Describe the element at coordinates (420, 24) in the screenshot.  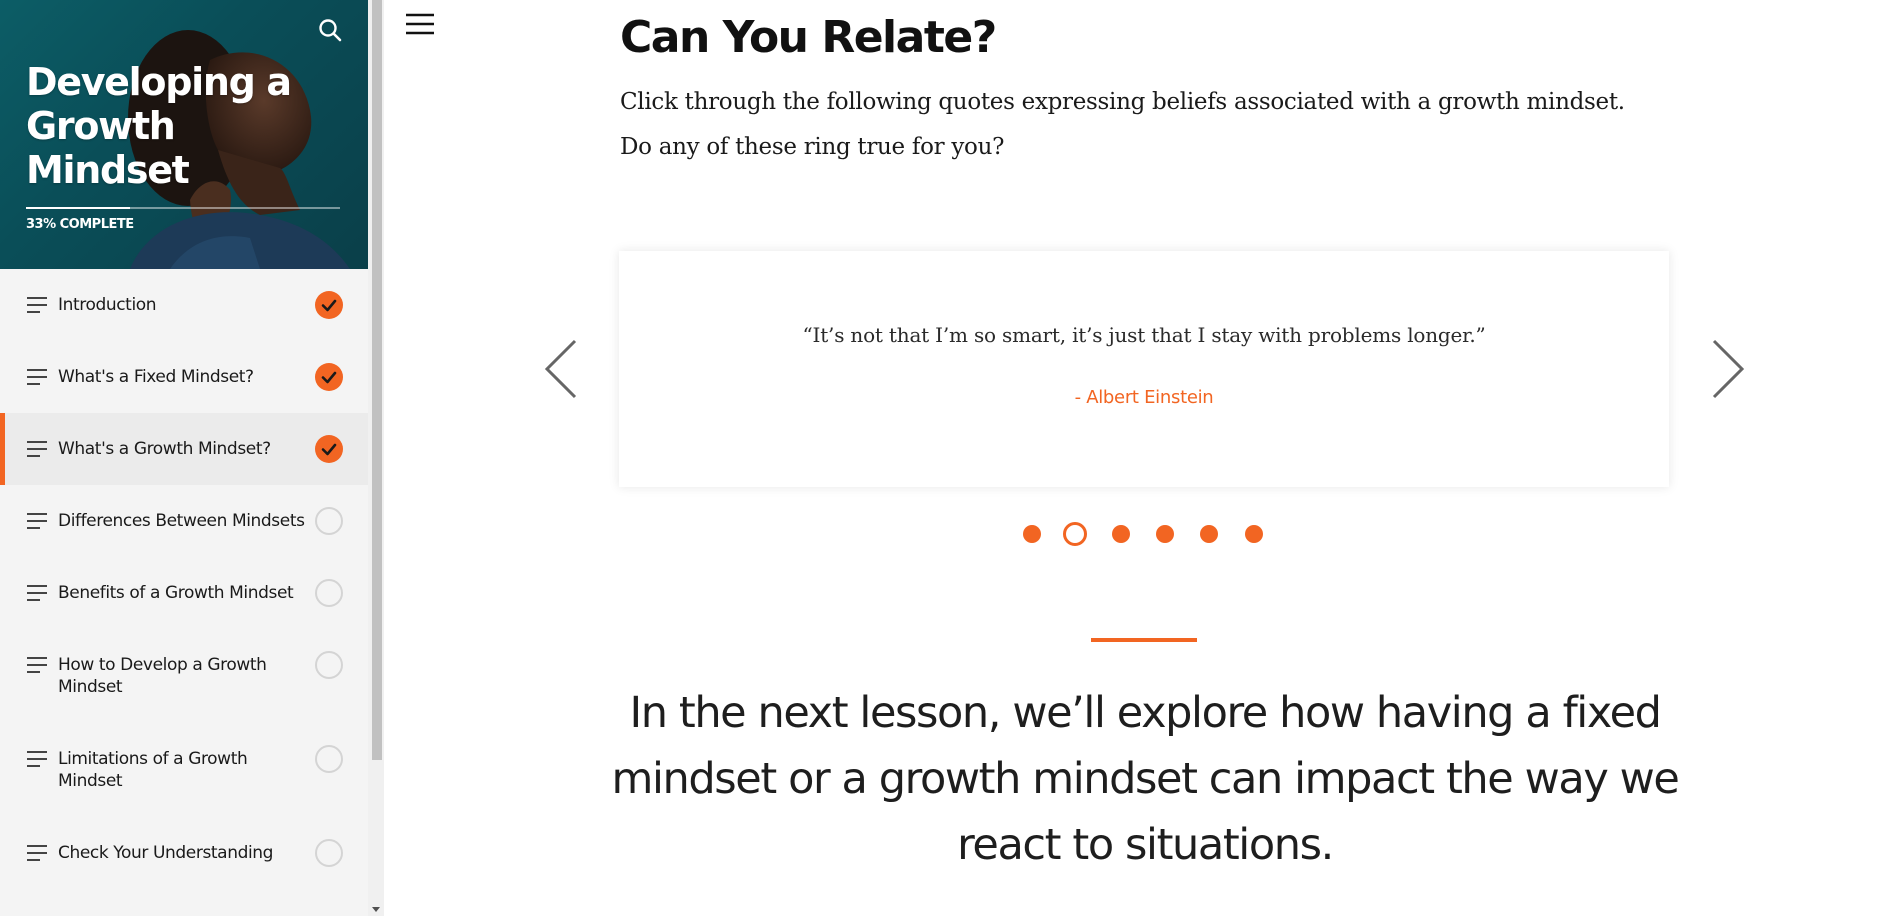
I see `hamburger-menu-icon` at that location.